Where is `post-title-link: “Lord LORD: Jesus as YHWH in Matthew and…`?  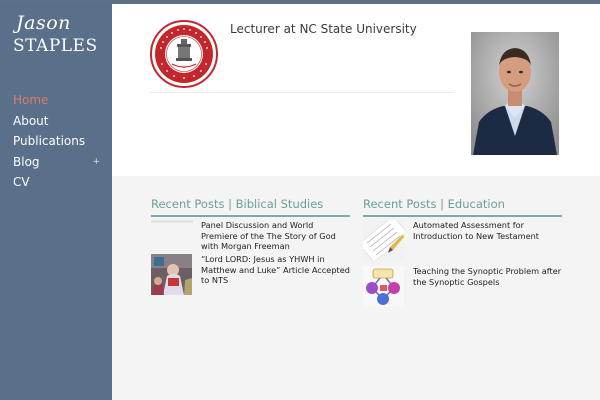 post-title-link: “Lord LORD: Jesus as YHWH in Matthew and… is located at coordinates (276, 270).